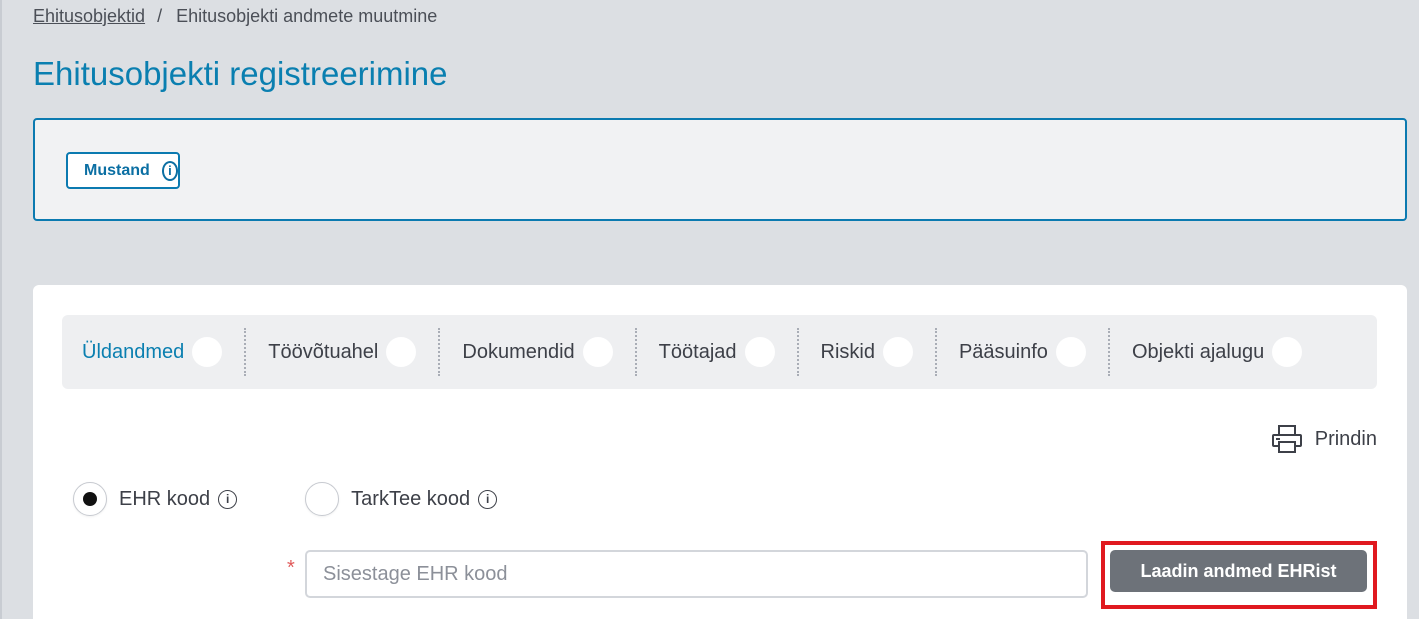 The width and height of the screenshot is (1419, 619). I want to click on tab-dokumendid: Dokumendid, so click(537, 352).